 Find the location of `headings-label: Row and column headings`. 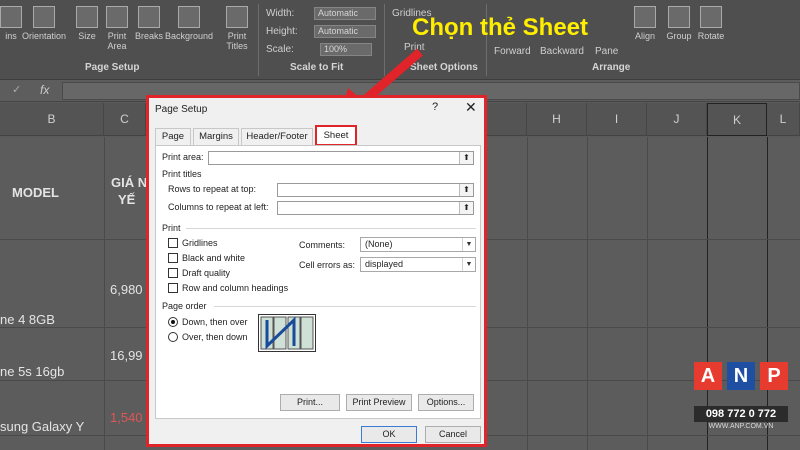

headings-label: Row and column headings is located at coordinates (235, 288).